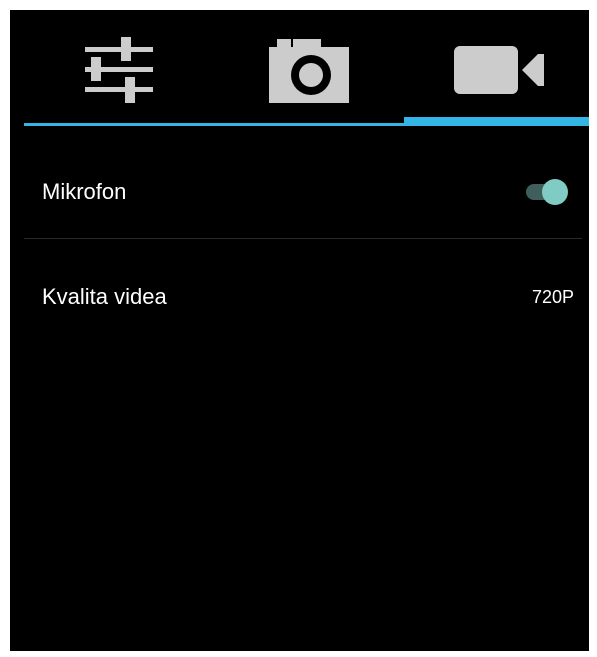  What do you see at coordinates (496, 121) in the screenshot?
I see `selected-tab-indicator` at bounding box center [496, 121].